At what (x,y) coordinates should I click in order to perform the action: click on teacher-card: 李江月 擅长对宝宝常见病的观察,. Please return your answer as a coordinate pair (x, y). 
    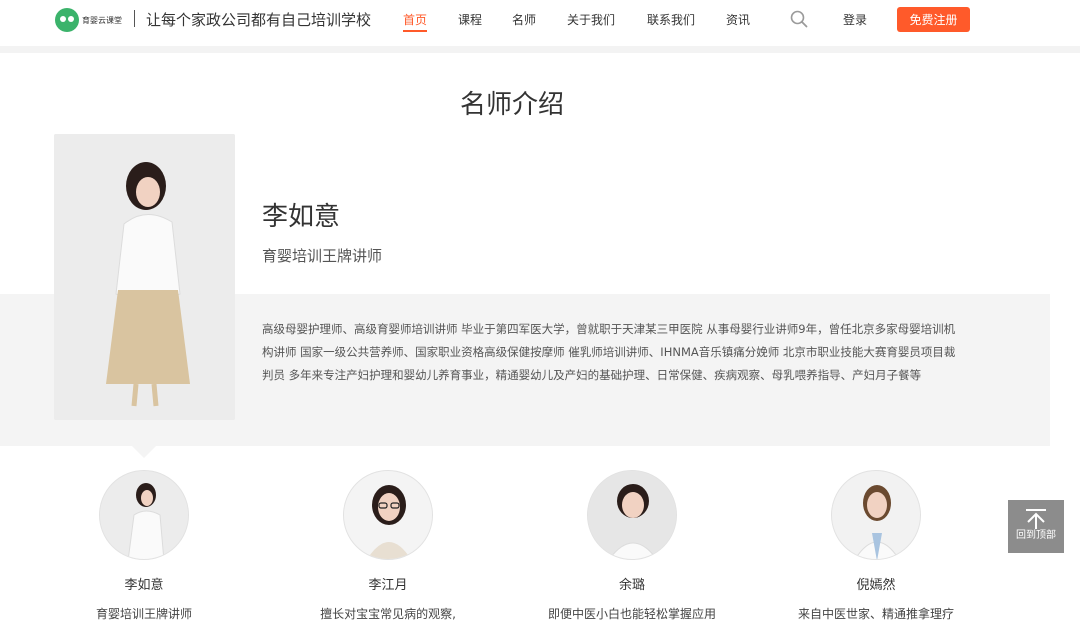
    Looking at the image, I should click on (388, 546).